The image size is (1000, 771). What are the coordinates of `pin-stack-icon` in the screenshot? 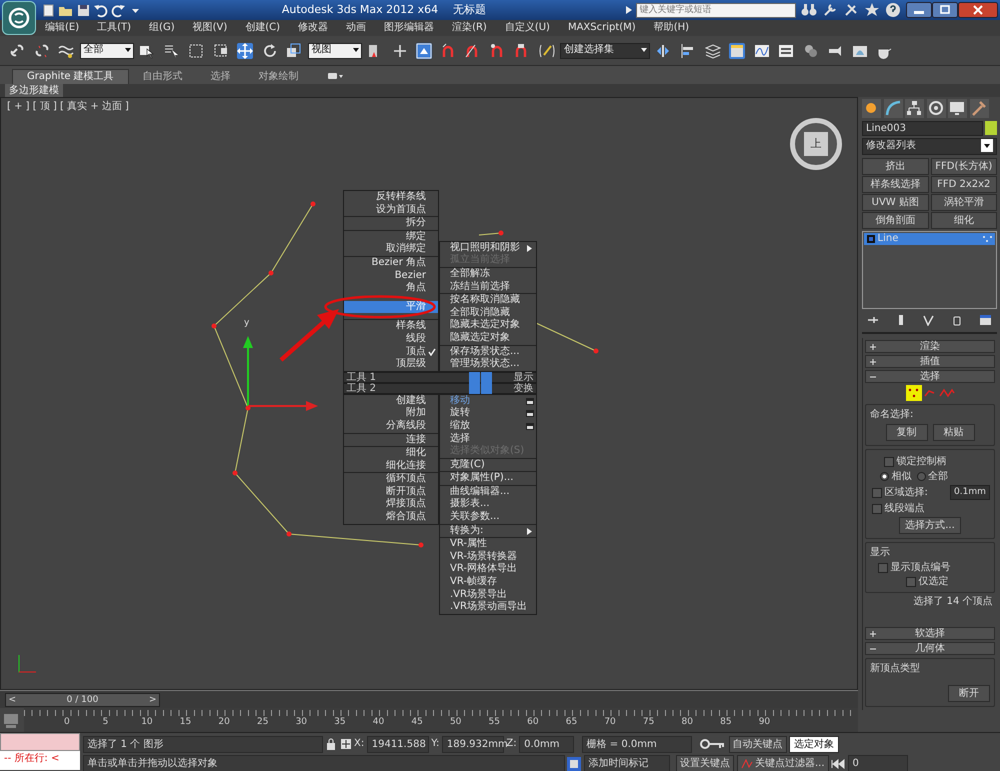 It's located at (873, 320).